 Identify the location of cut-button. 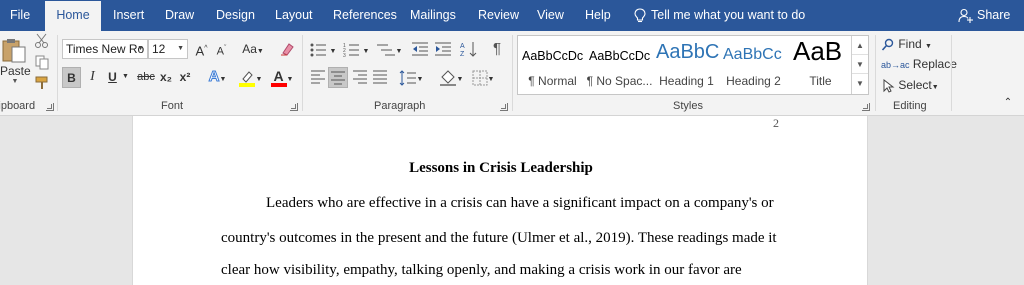
(43, 42).